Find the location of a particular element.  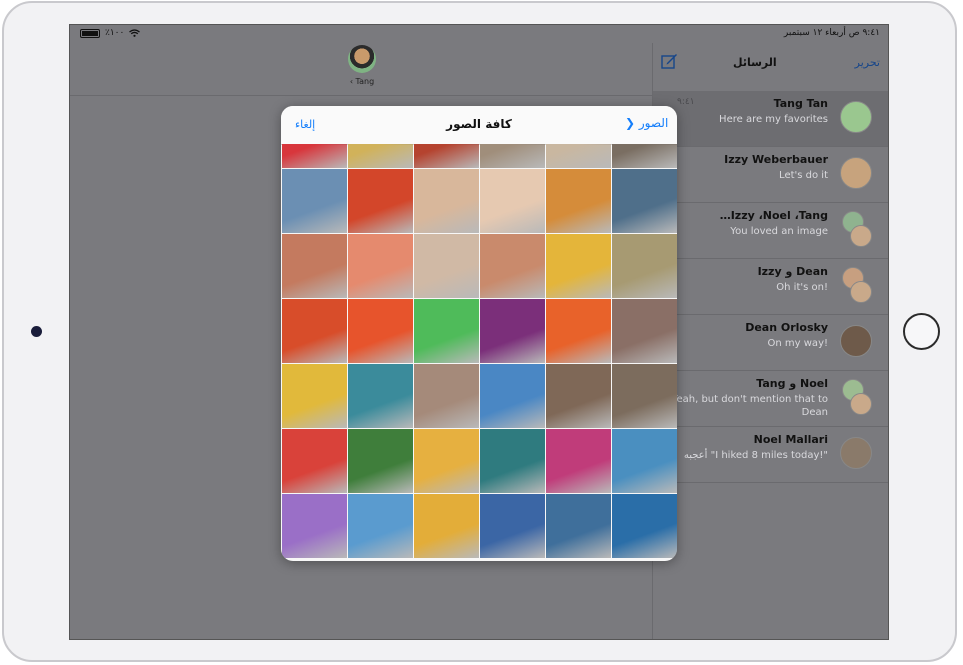

datetime: ٩:٤١ ص أربعاء ١٢ سبتمبر is located at coordinates (831, 33).